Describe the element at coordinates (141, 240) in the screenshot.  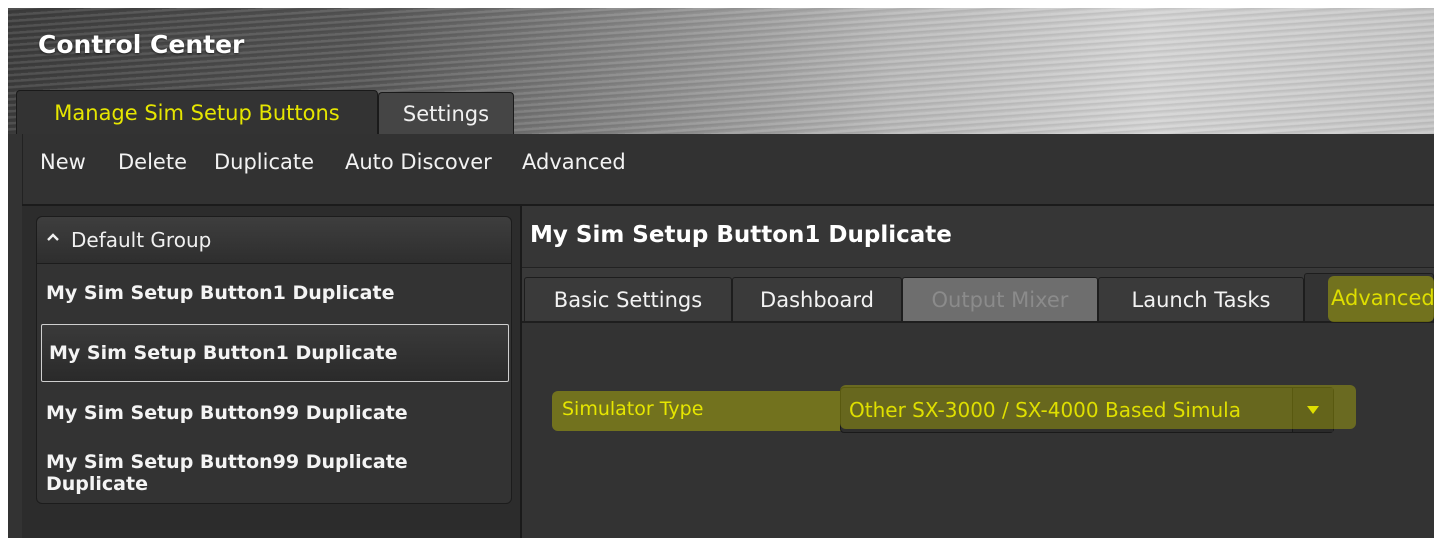
I see `group-name: Default Group` at that location.